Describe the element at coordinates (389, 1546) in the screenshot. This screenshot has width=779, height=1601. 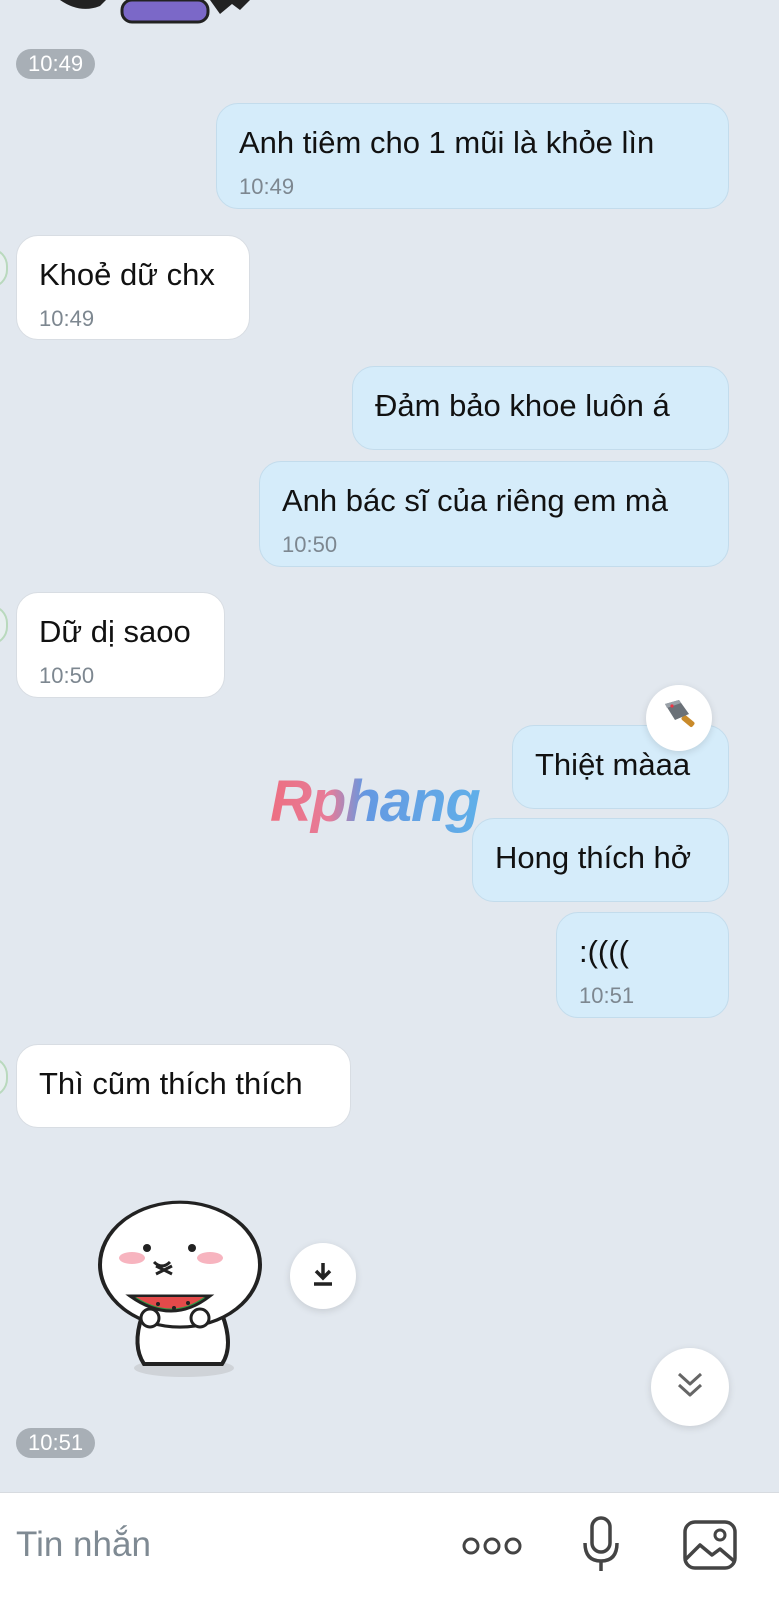
I see `message-composer: Tin nhắn` at that location.